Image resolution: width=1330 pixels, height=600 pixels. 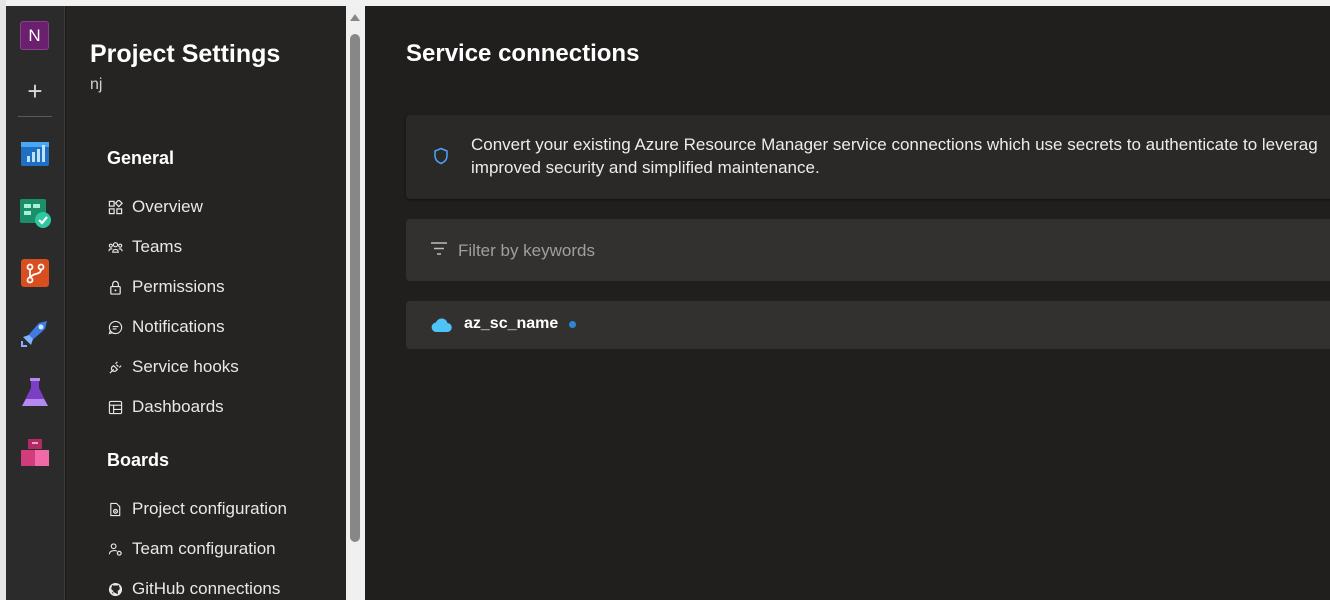 What do you see at coordinates (178, 286) in the screenshot?
I see `sidebar-item-label: Permissions` at bounding box center [178, 286].